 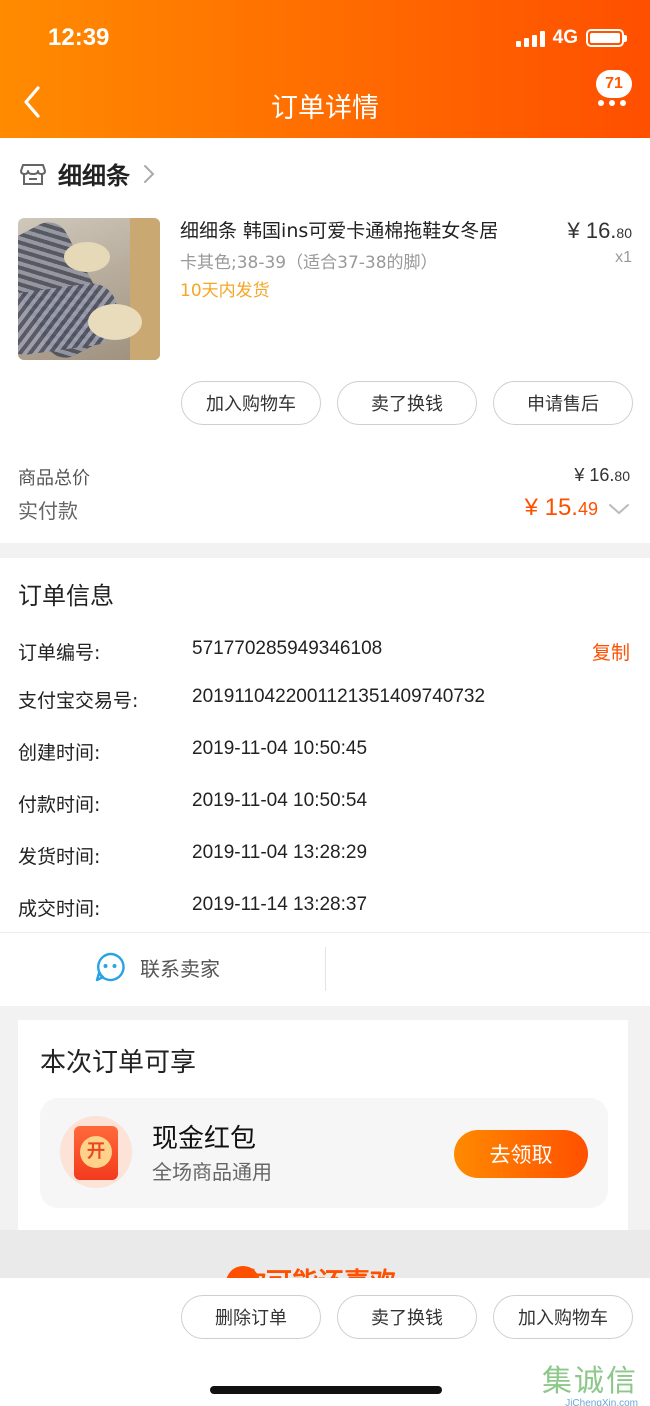 What do you see at coordinates (325, 1254) in the screenshot?
I see `recommendation-header: 你可能还喜欢` at bounding box center [325, 1254].